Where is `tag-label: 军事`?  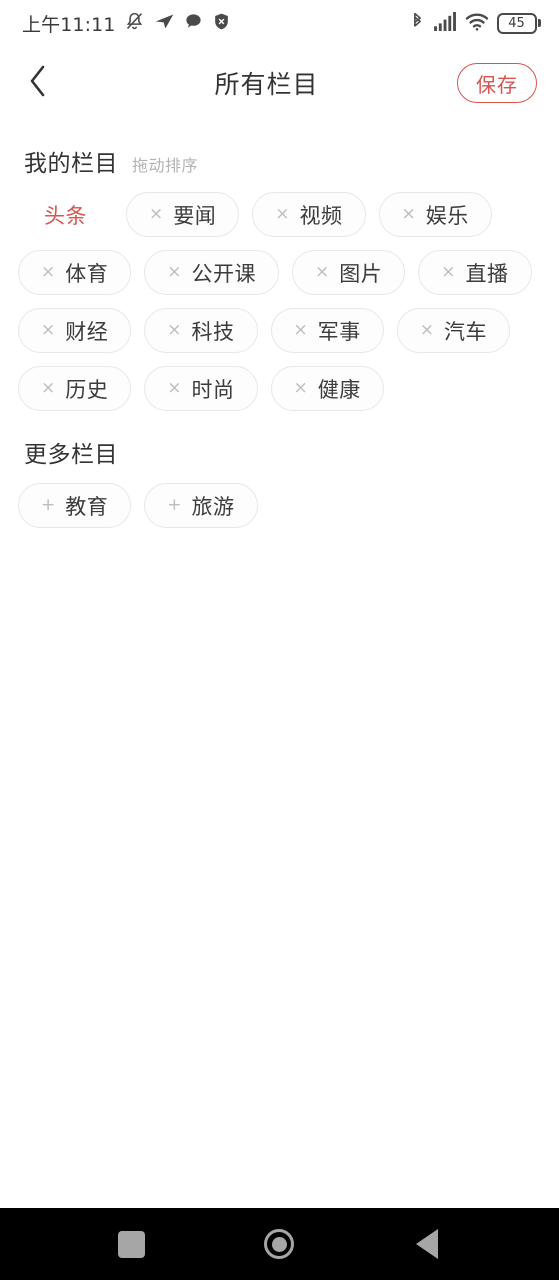
tag-label: 军事 is located at coordinates (339, 331).